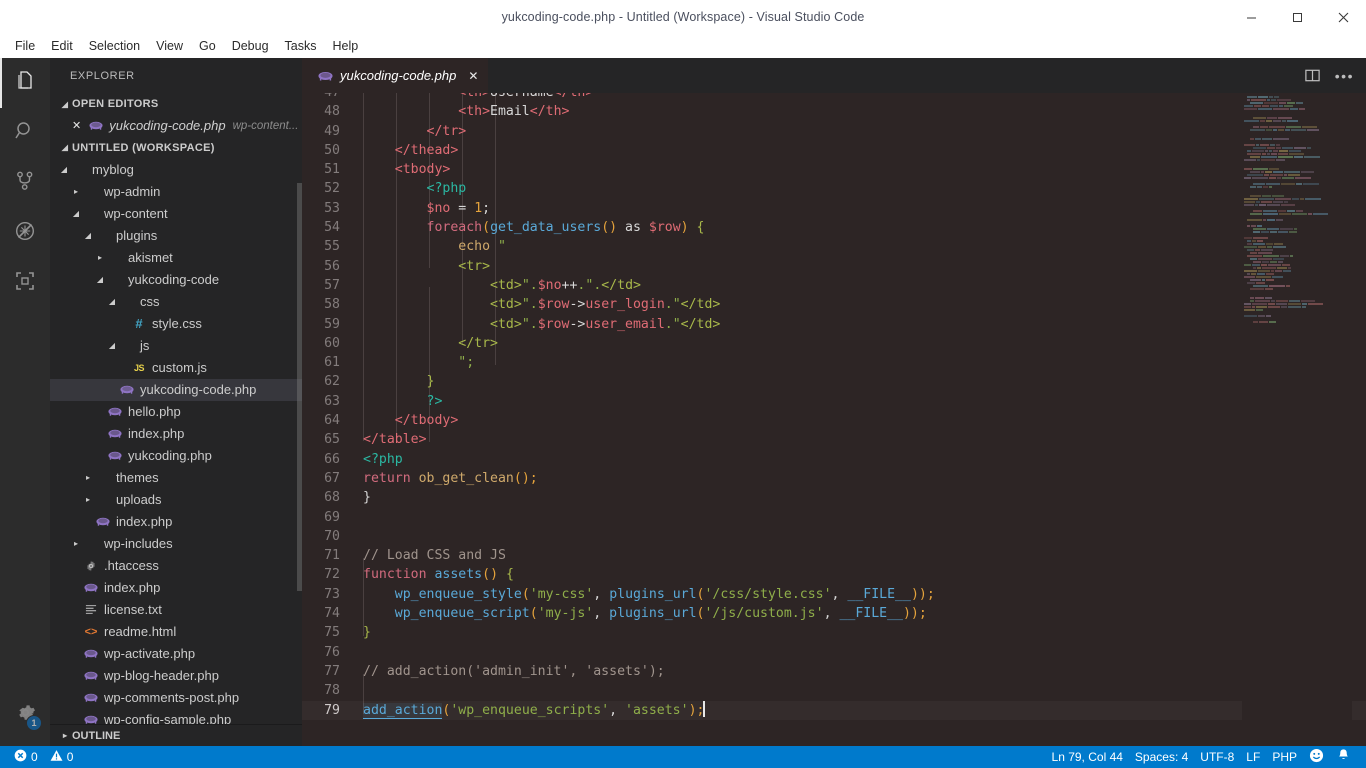  What do you see at coordinates (176, 698) in the screenshot?
I see `tree-item-wp-comments-post-php: wp-comments-post.php` at bounding box center [176, 698].